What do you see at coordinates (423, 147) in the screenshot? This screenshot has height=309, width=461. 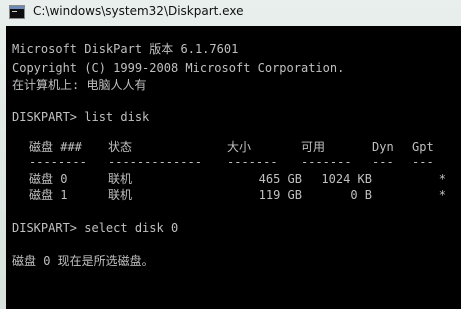 I see `header-gpt: Gpt` at bounding box center [423, 147].